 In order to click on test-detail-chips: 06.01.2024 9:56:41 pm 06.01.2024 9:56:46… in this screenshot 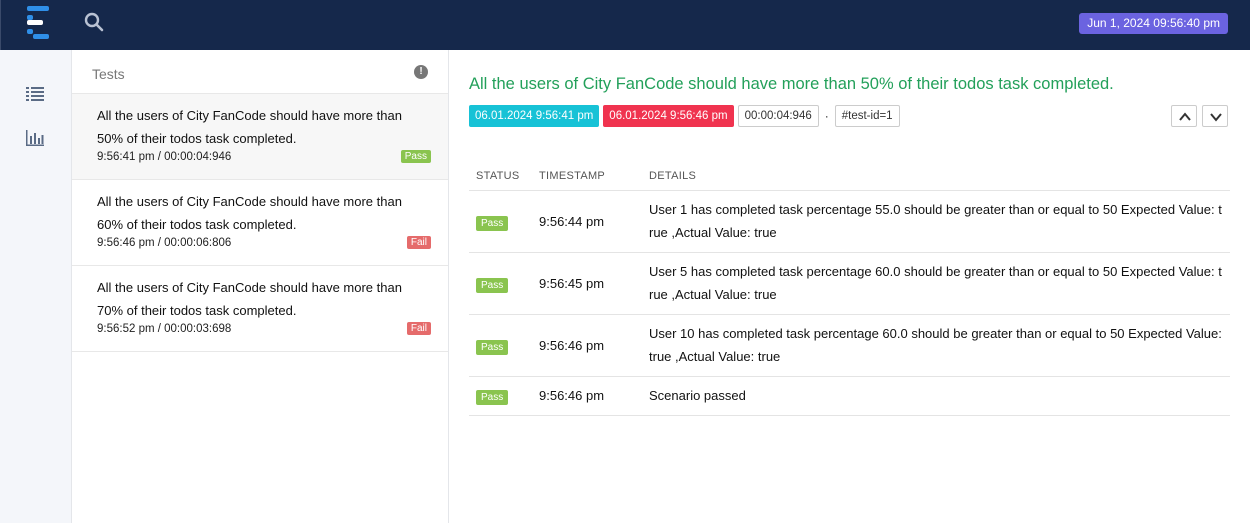, I will do `click(686, 116)`.